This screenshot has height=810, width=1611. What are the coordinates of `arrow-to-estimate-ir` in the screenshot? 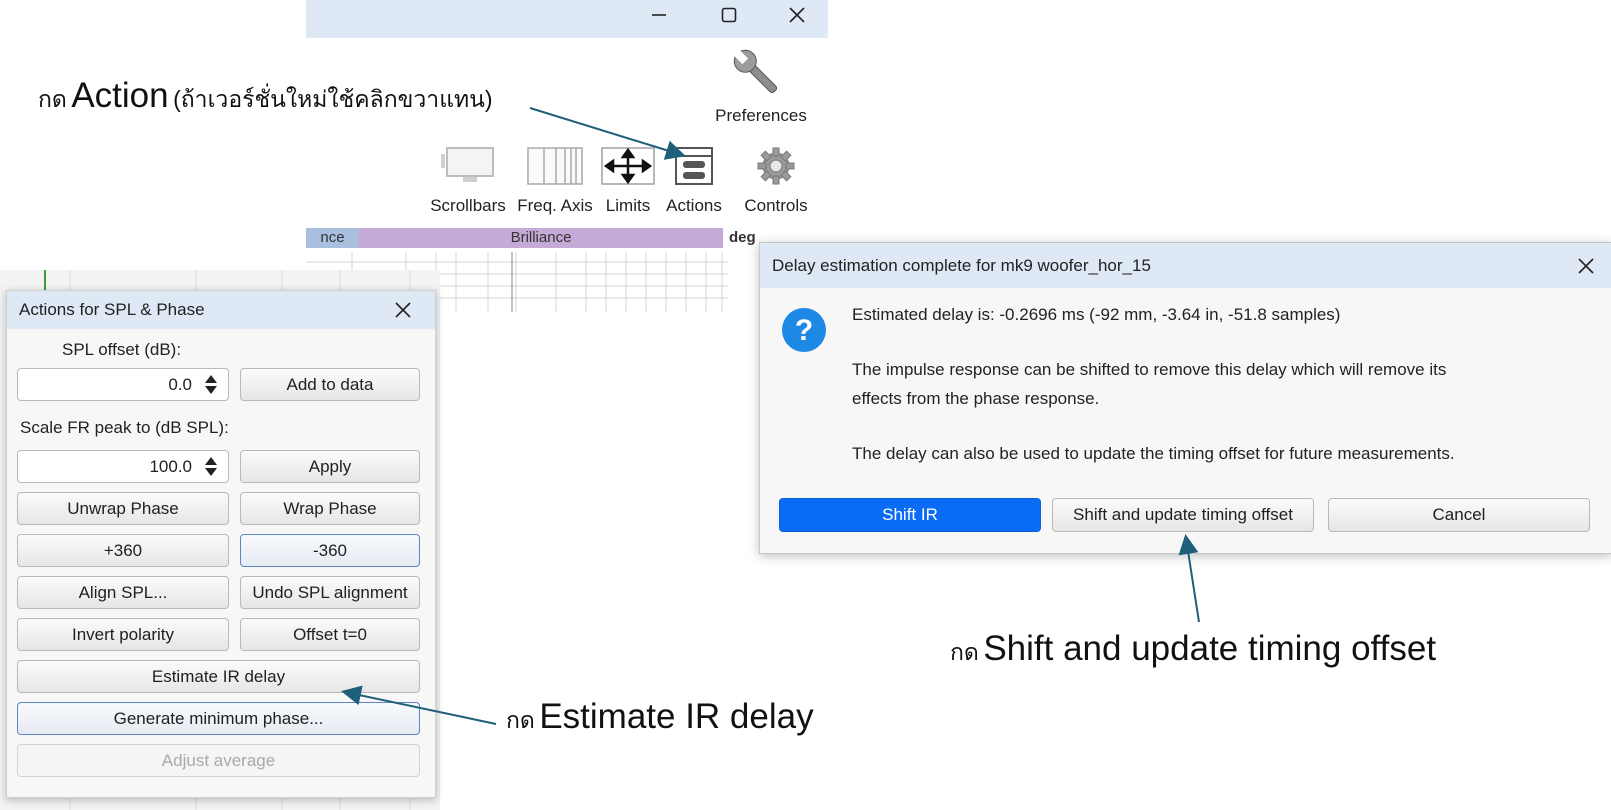 It's located at (419, 705).